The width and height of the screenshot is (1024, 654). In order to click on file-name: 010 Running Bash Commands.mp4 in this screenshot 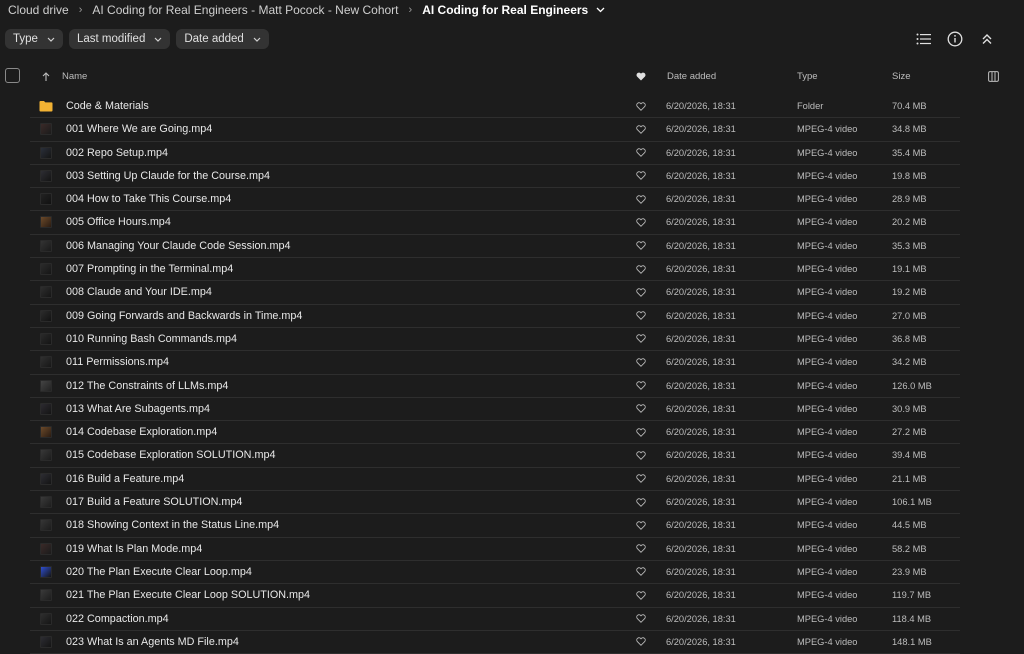, I will do `click(151, 339)`.